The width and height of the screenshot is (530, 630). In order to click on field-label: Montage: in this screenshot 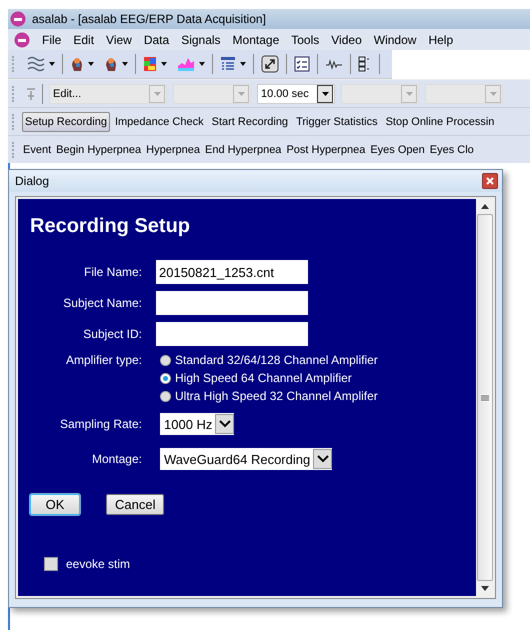, I will do `click(116, 459)`.